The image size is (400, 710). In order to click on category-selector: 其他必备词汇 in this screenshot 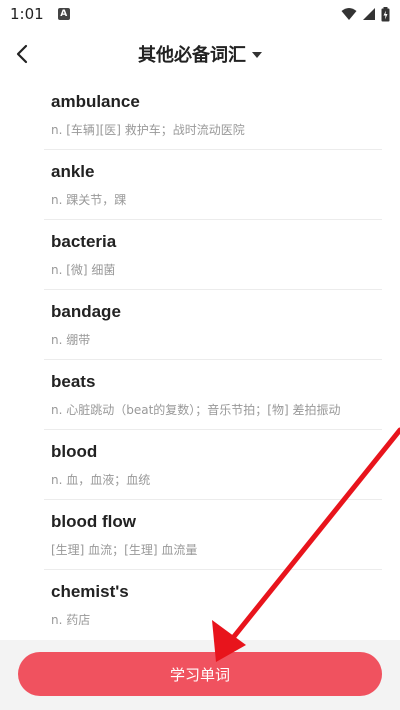, I will do `click(200, 54)`.